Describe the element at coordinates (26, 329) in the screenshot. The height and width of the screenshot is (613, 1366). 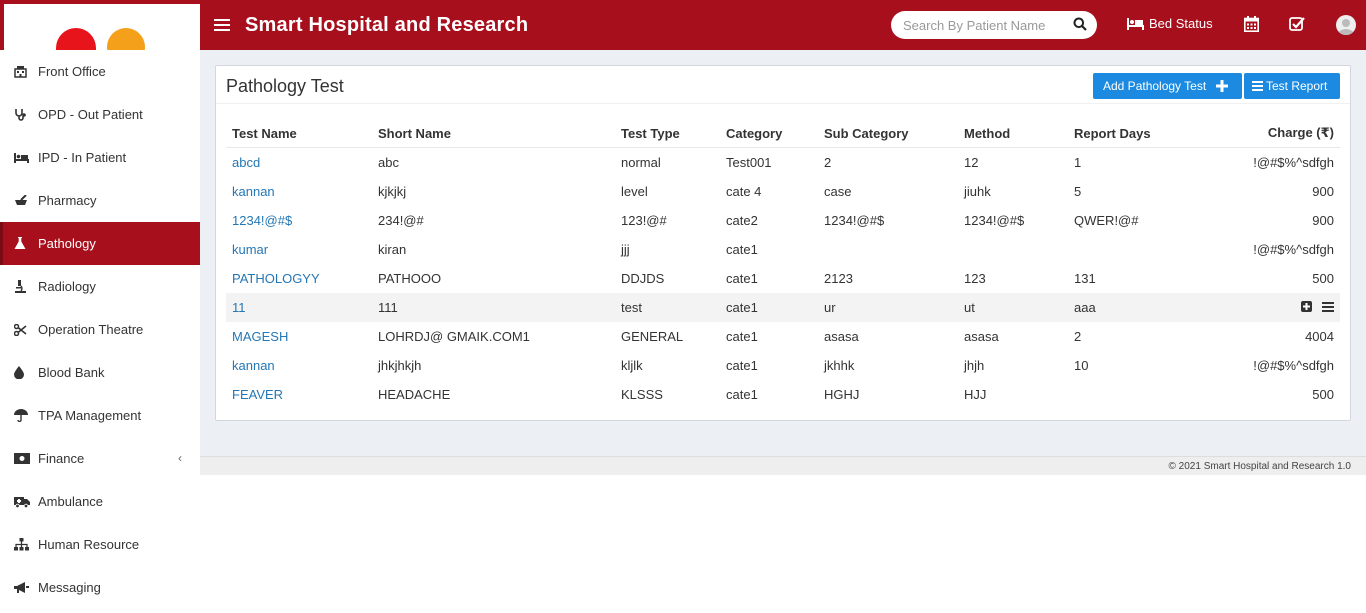
I see `scissors-icon` at that location.